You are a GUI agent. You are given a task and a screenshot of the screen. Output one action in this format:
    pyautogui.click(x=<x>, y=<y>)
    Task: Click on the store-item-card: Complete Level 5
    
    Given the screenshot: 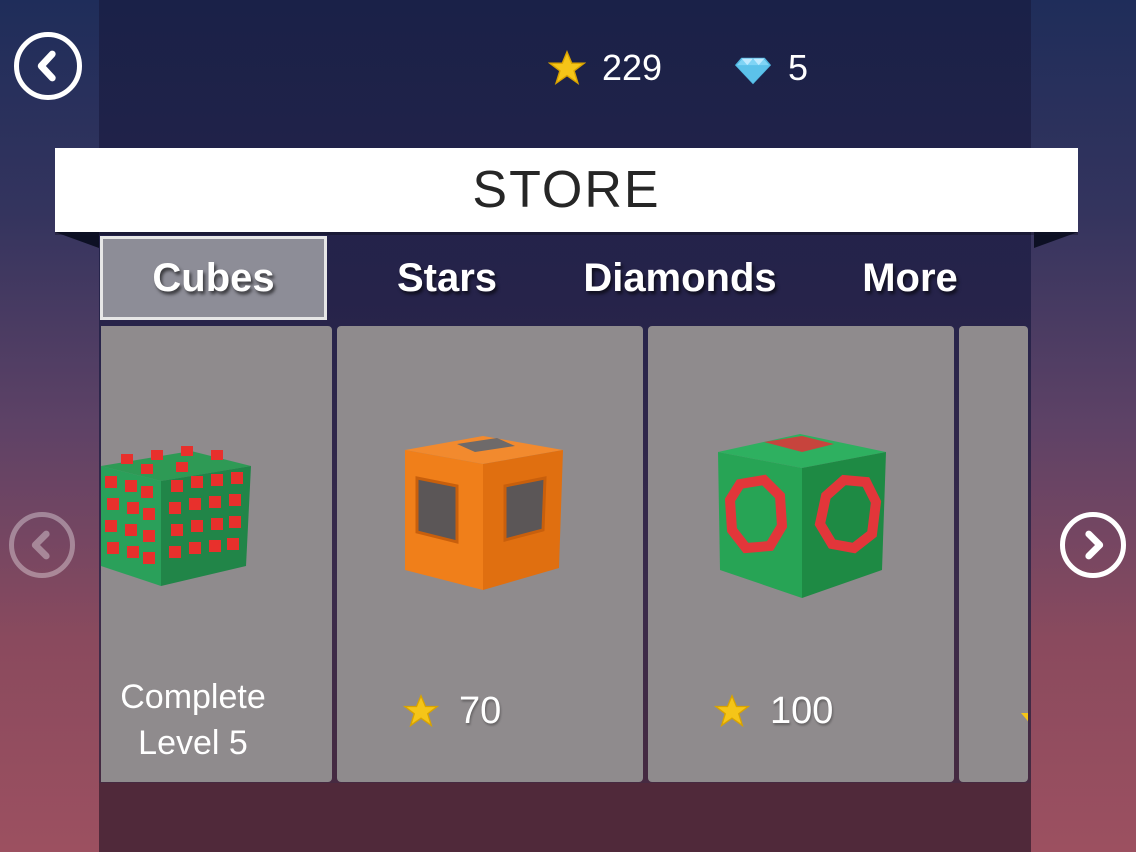 What is the action you would take?
    pyautogui.click(x=216, y=554)
    